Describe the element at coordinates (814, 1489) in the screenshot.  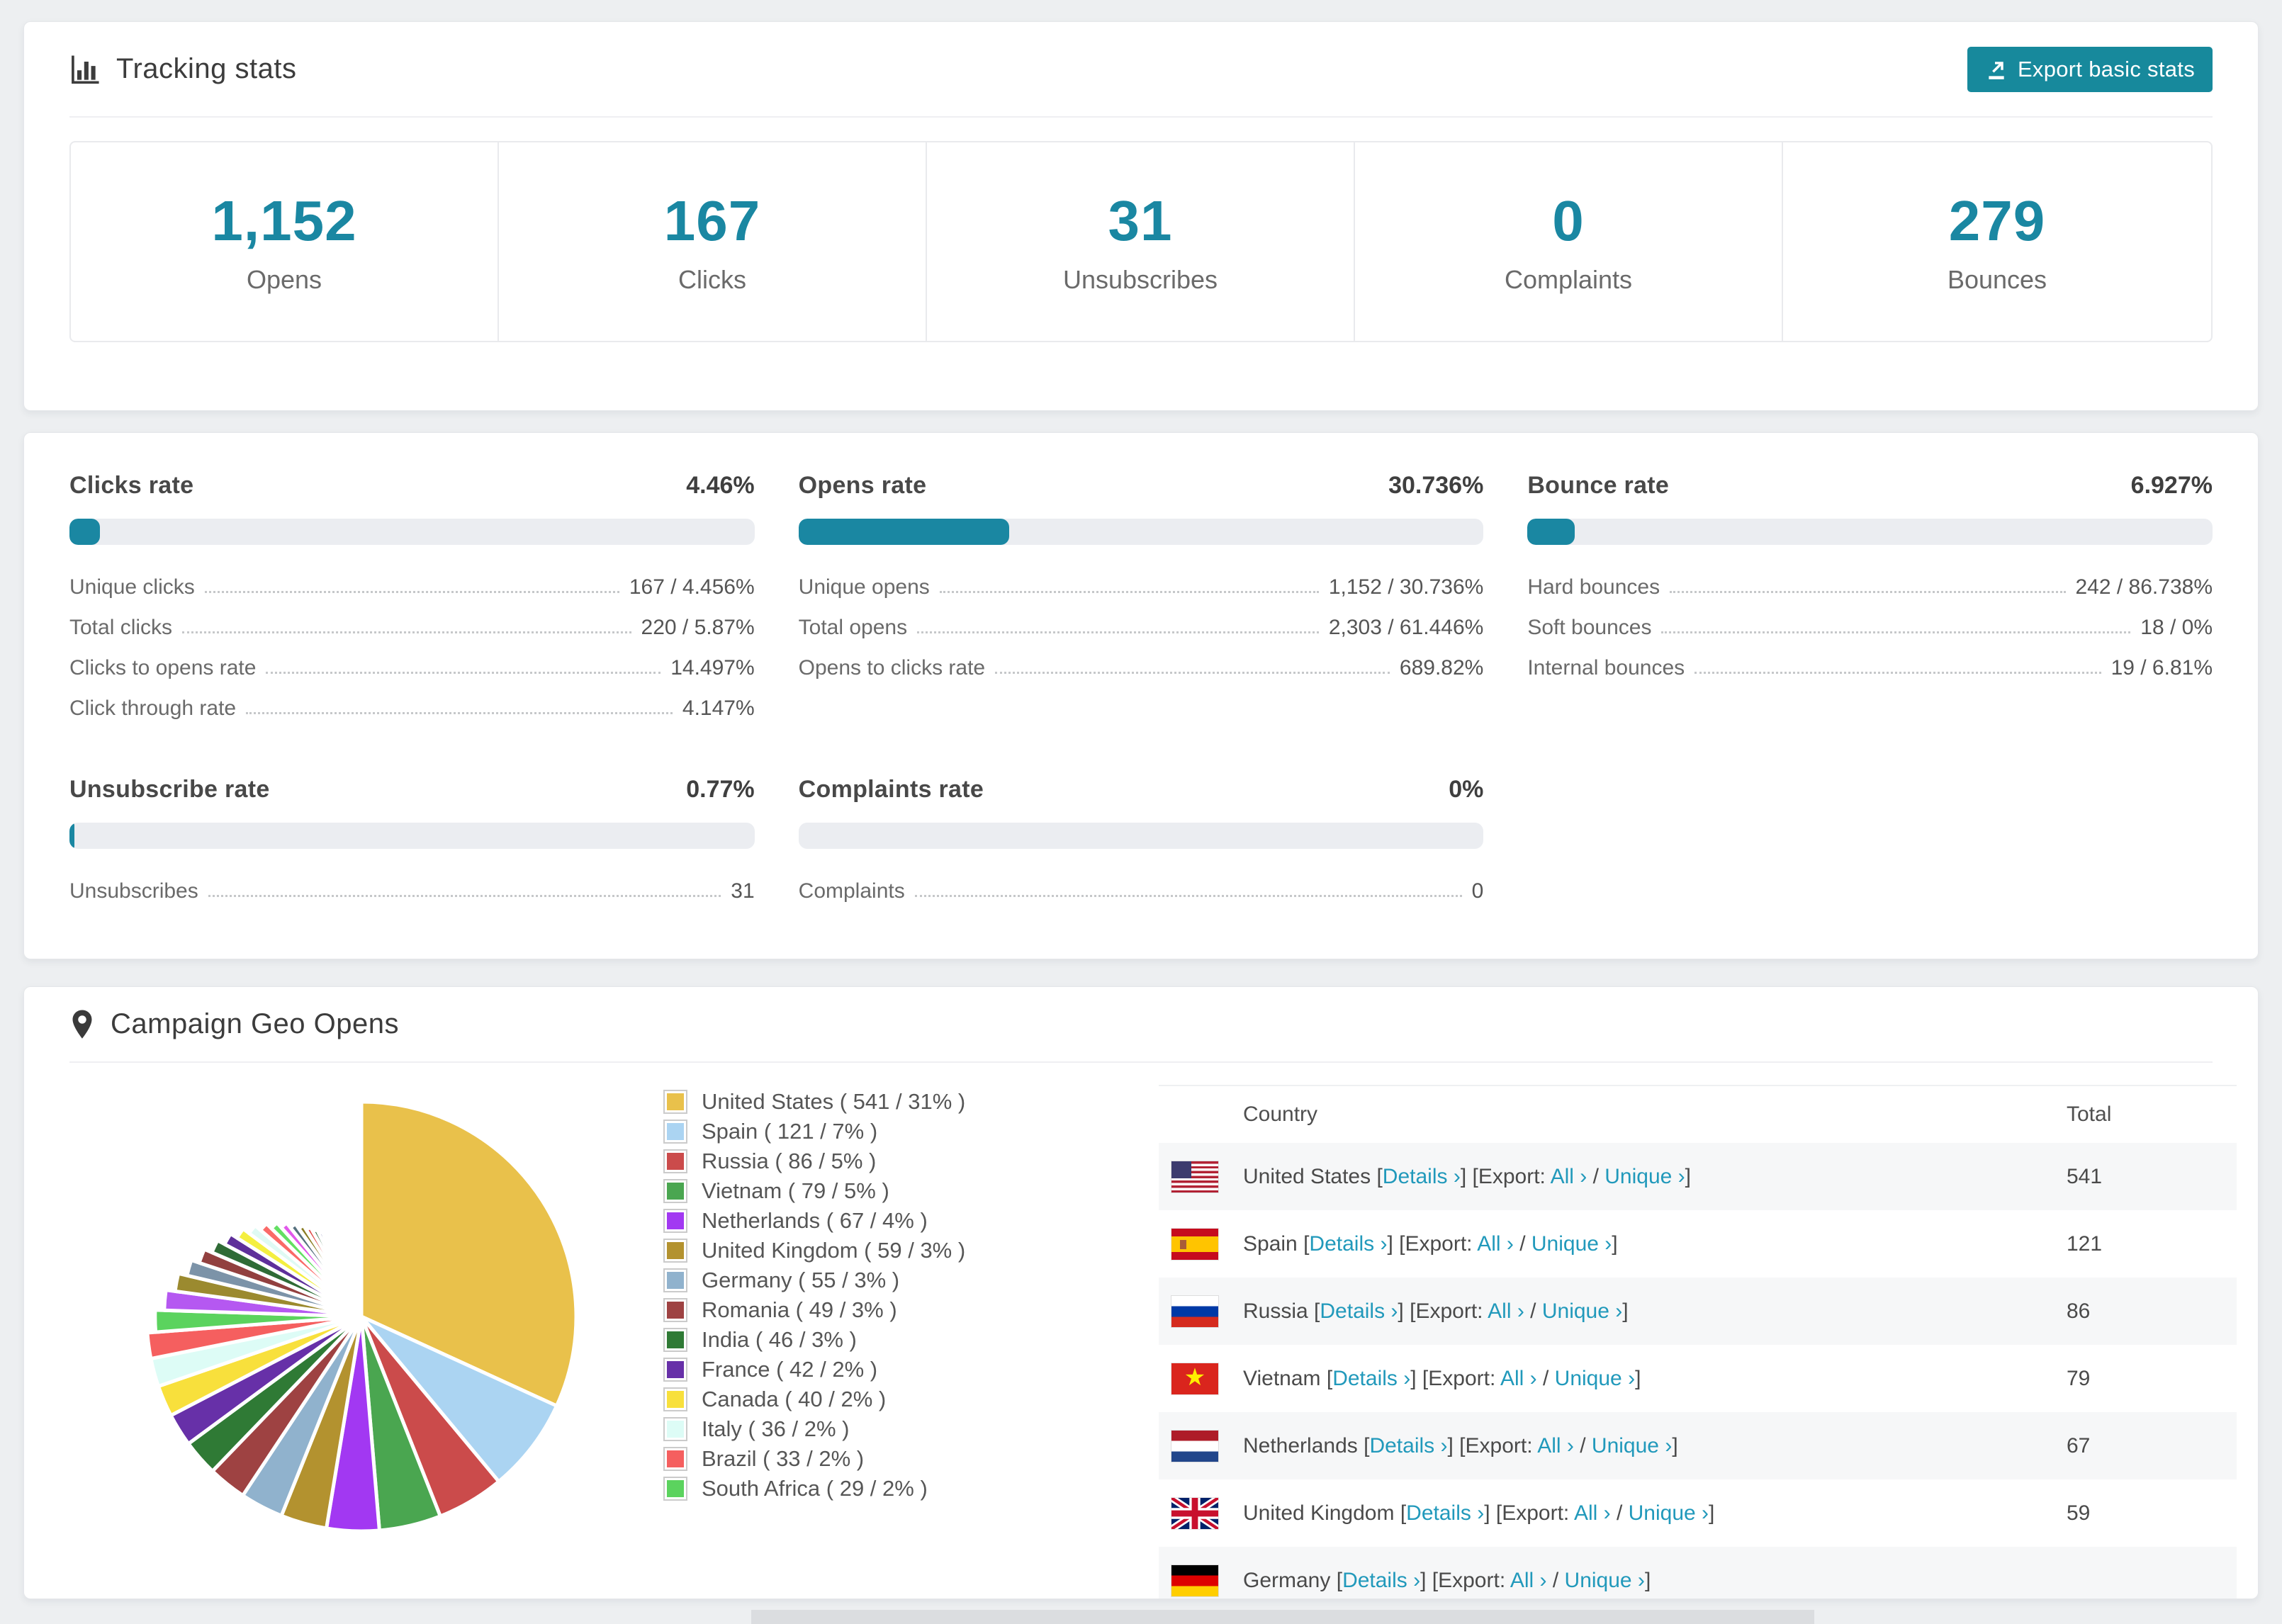
I see `legend-item-south-africa: South Africa ( 29 / 2% )` at that location.